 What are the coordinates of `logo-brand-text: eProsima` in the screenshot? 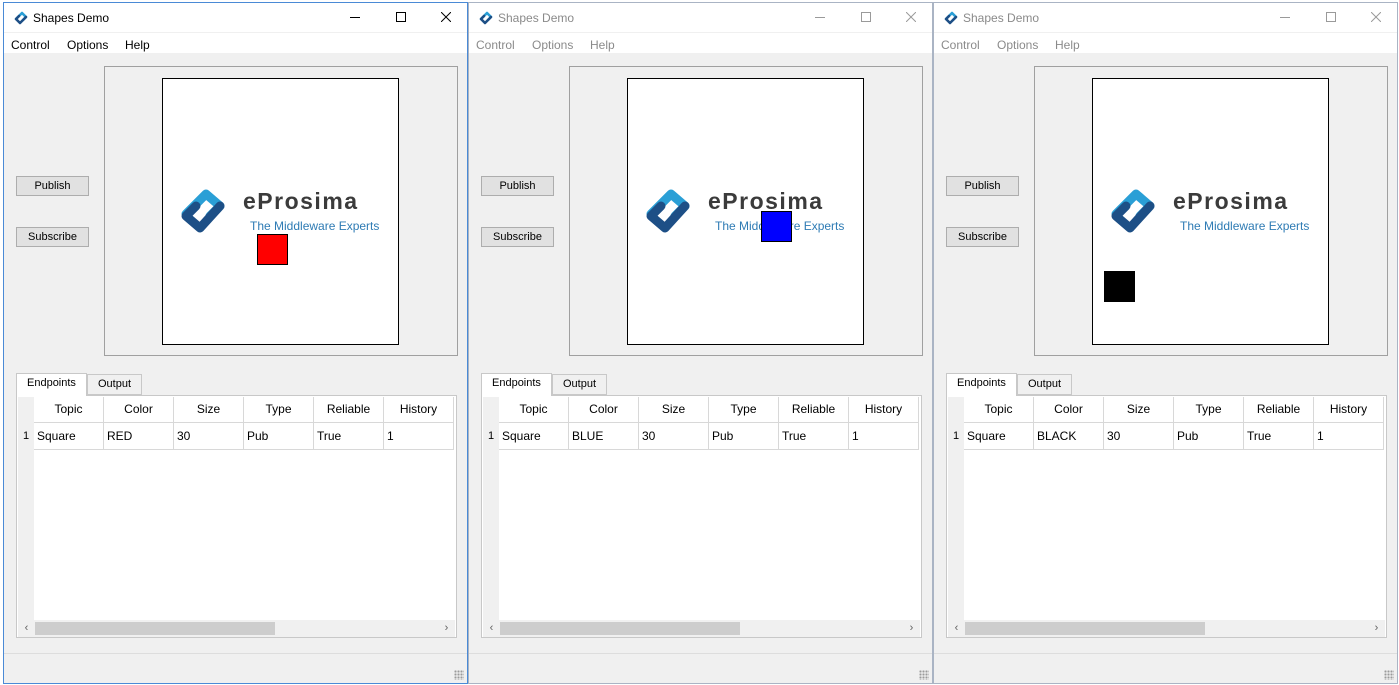 It's located at (301, 201).